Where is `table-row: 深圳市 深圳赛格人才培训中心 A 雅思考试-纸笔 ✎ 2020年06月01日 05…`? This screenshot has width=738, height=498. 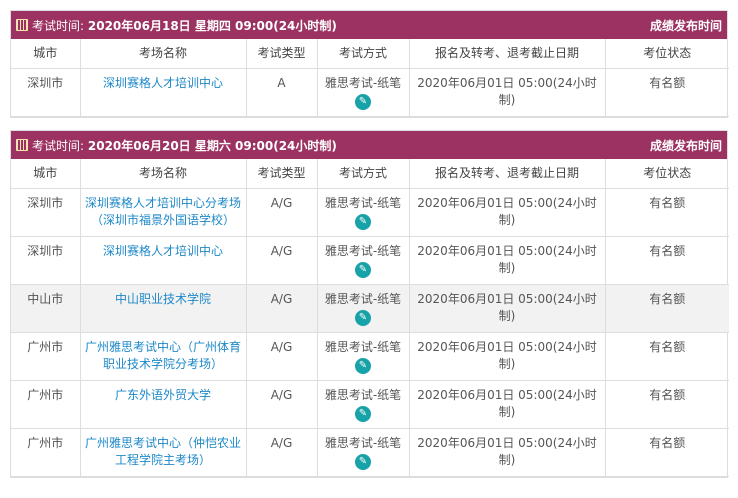
table-row: 深圳市 深圳赛格人才培训中心 A 雅思考试-纸笔 ✎ 2020年06月01日 05… is located at coordinates (370, 92).